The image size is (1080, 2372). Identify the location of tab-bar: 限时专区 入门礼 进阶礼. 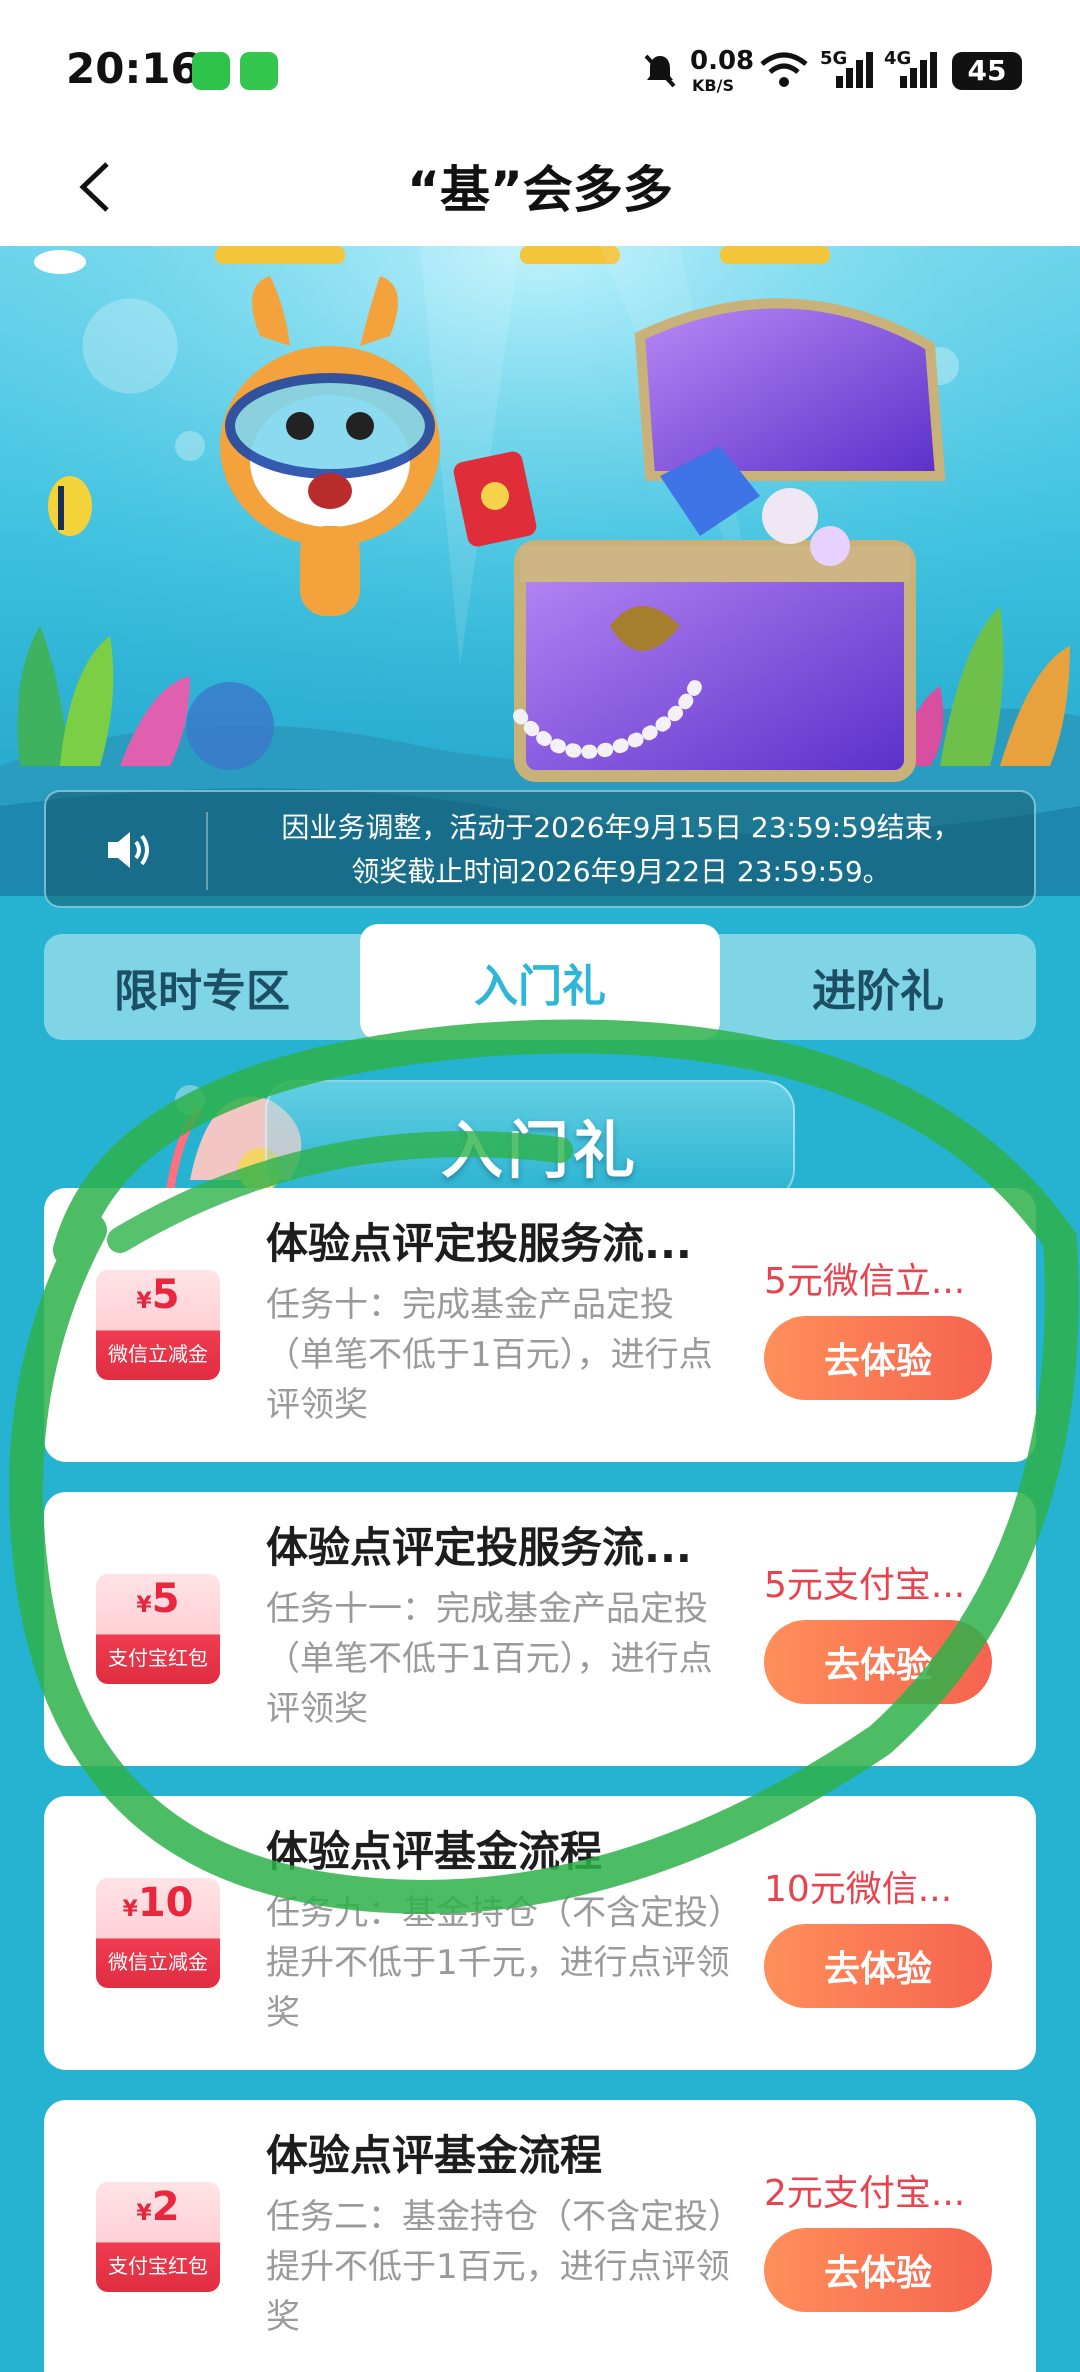
(540, 982).